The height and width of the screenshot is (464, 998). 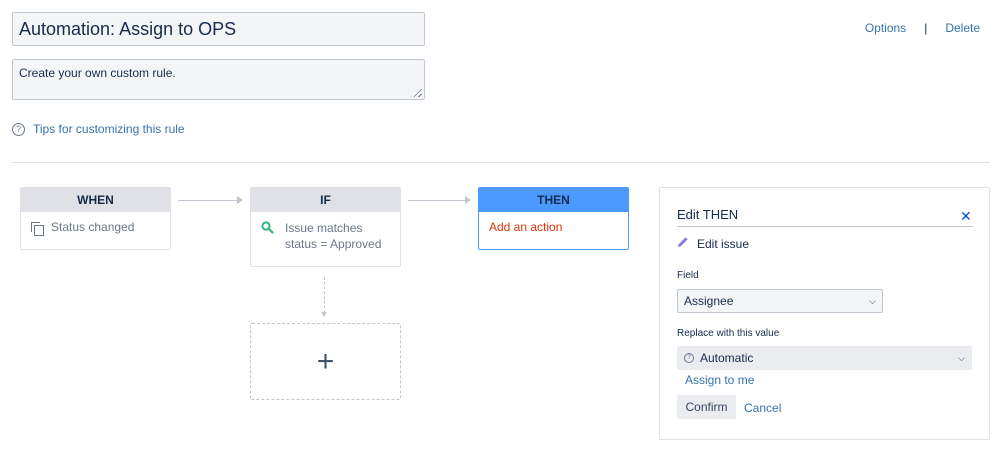 I want to click on then-box: THEN Add an action, so click(x=553, y=218).